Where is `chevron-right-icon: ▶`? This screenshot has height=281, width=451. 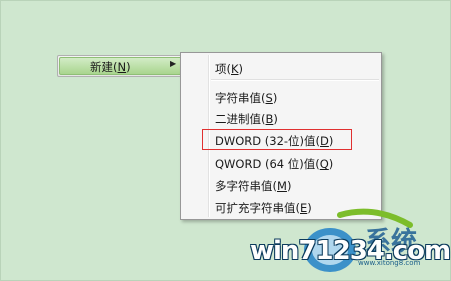 chevron-right-icon: ▶ is located at coordinates (173, 63).